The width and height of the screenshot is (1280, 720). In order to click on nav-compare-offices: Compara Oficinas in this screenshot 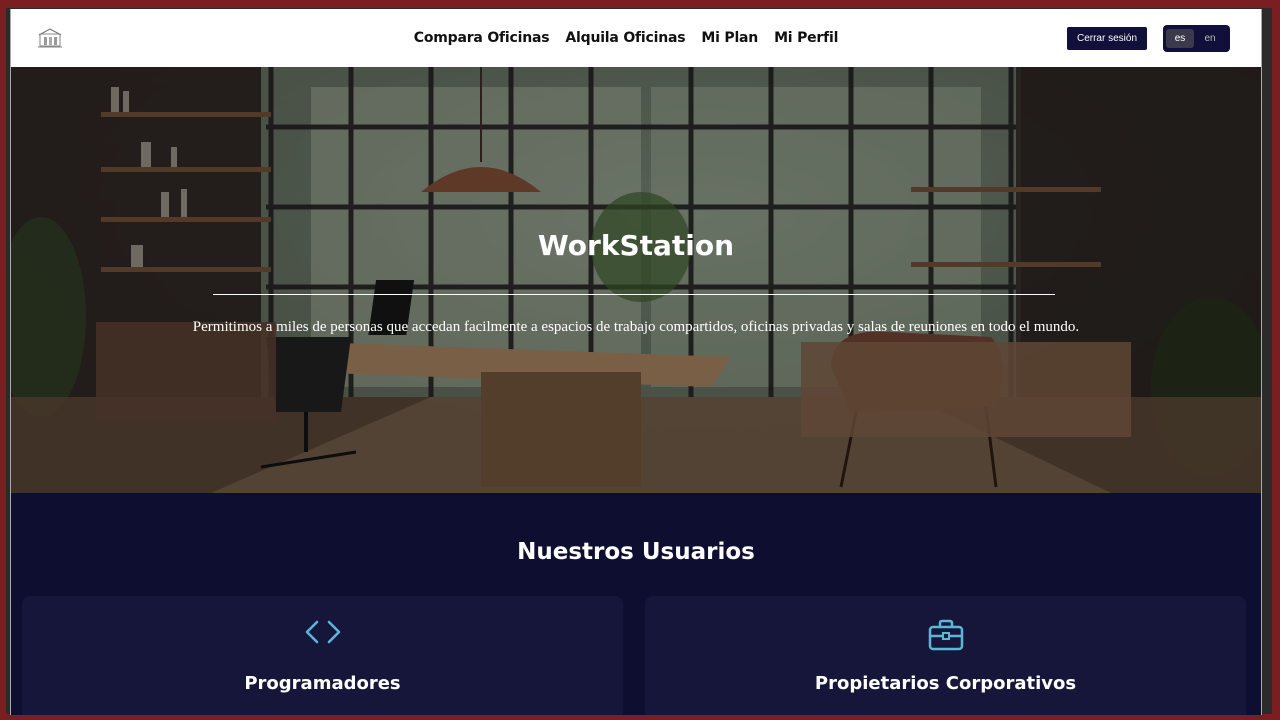, I will do `click(482, 38)`.